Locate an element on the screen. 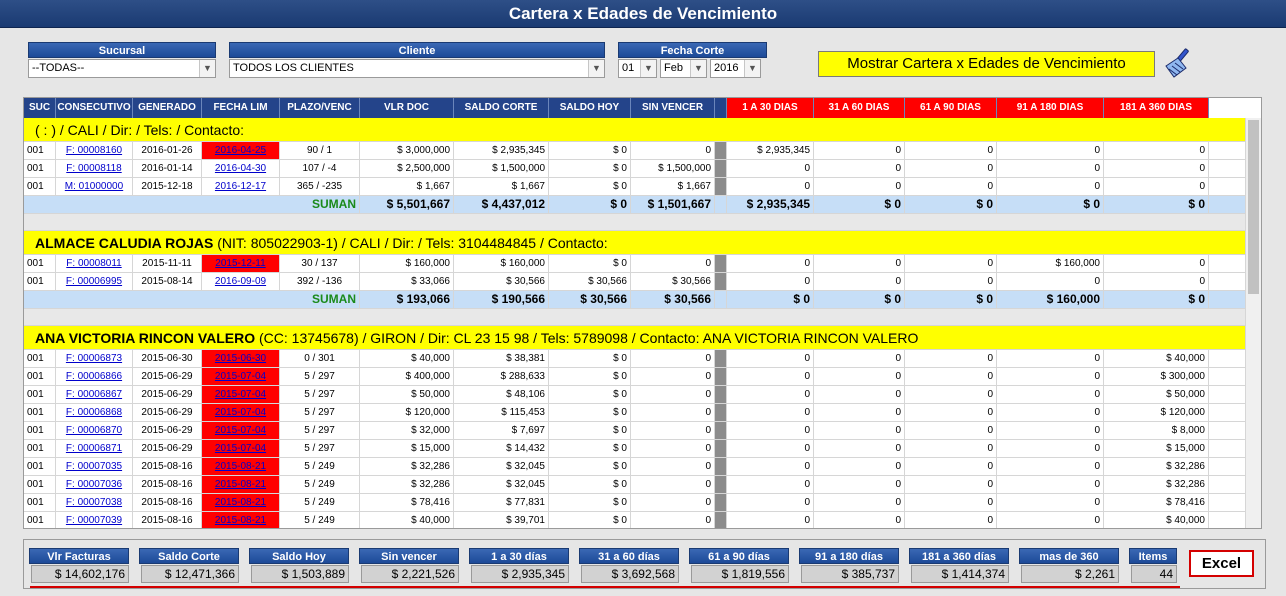 The height and width of the screenshot is (596, 1286). total-box: Saldo Hoy $ 1,503,889 is located at coordinates (299, 566).